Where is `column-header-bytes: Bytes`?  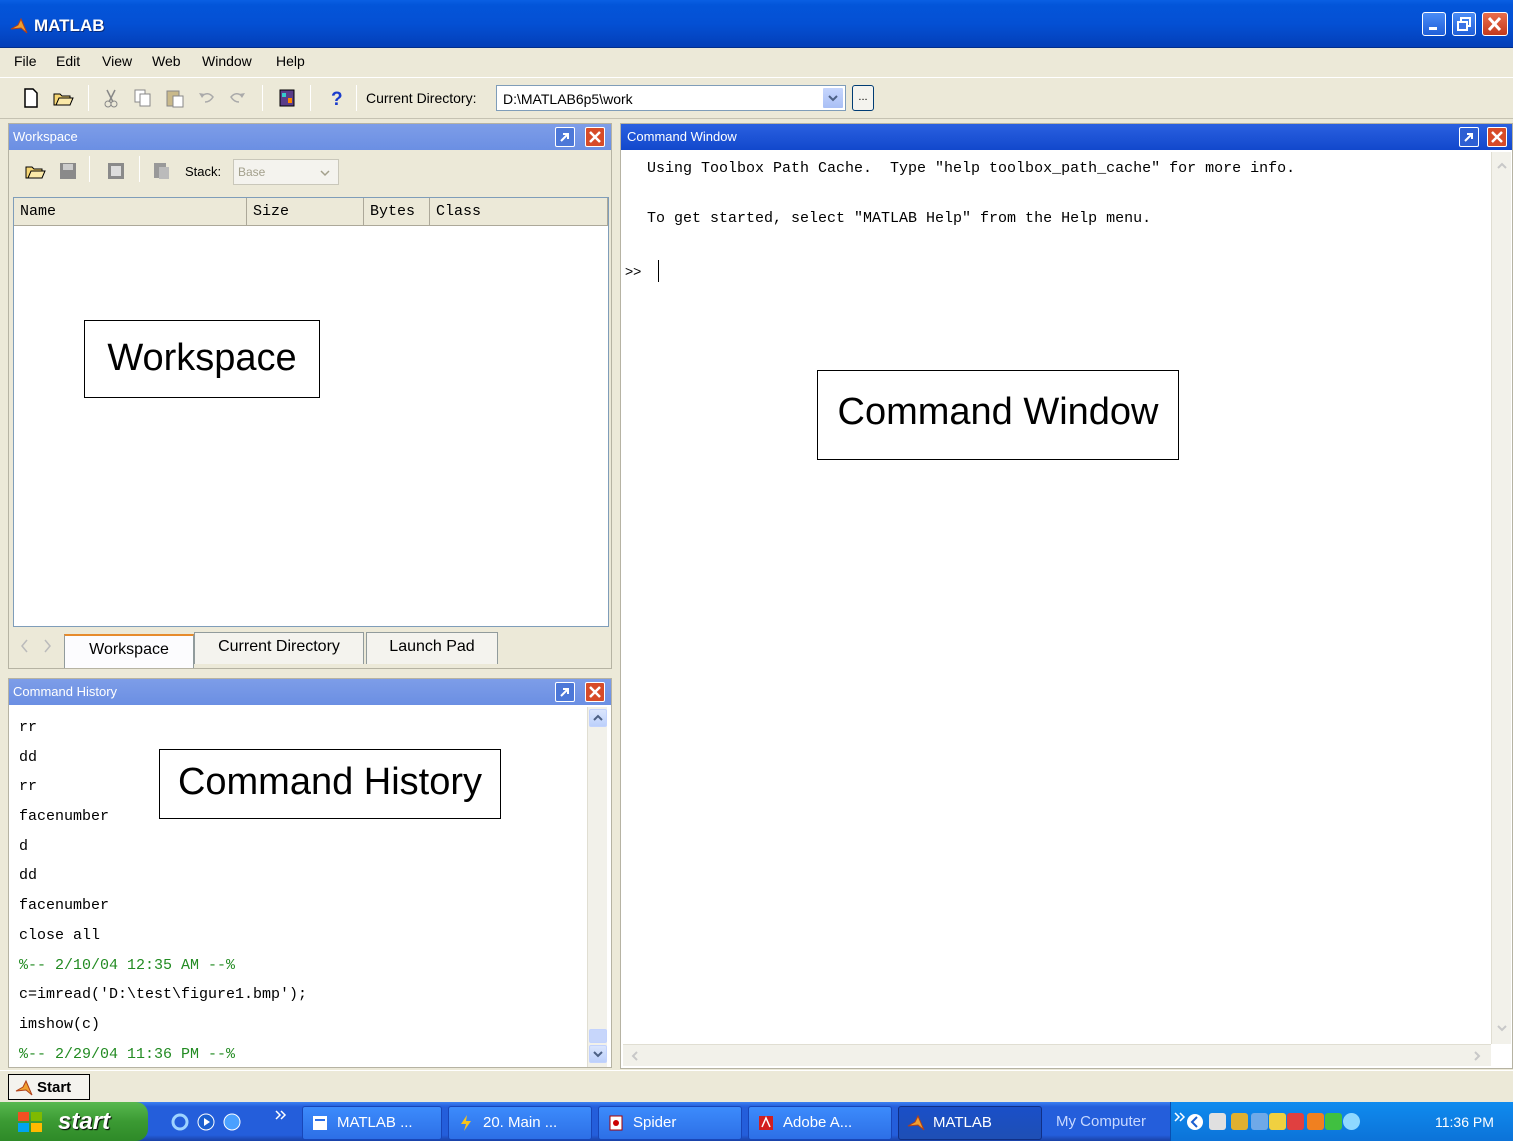
column-header-bytes: Bytes is located at coordinates (397, 212).